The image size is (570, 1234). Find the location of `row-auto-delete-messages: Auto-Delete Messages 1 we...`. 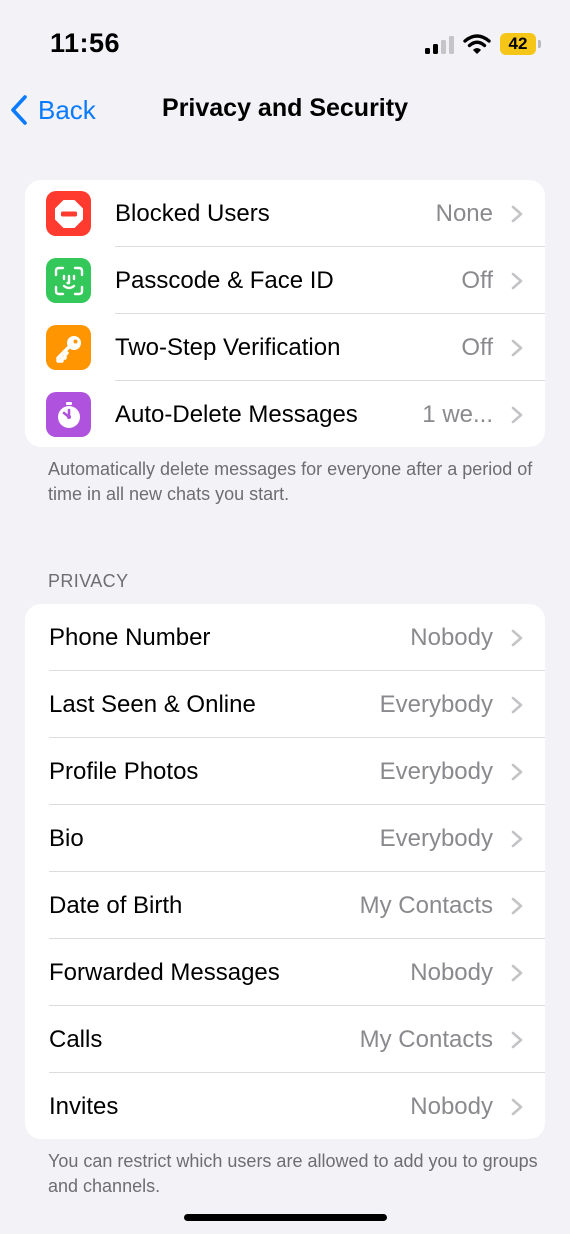

row-auto-delete-messages: Auto-Delete Messages 1 we... is located at coordinates (285, 414).